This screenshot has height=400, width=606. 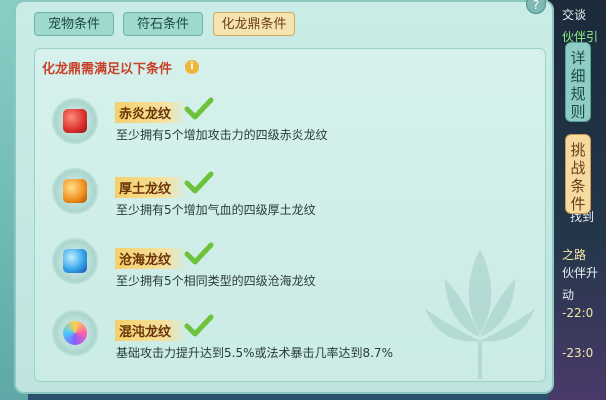 What do you see at coordinates (192, 67) in the screenshot?
I see `info-icon: i` at bounding box center [192, 67].